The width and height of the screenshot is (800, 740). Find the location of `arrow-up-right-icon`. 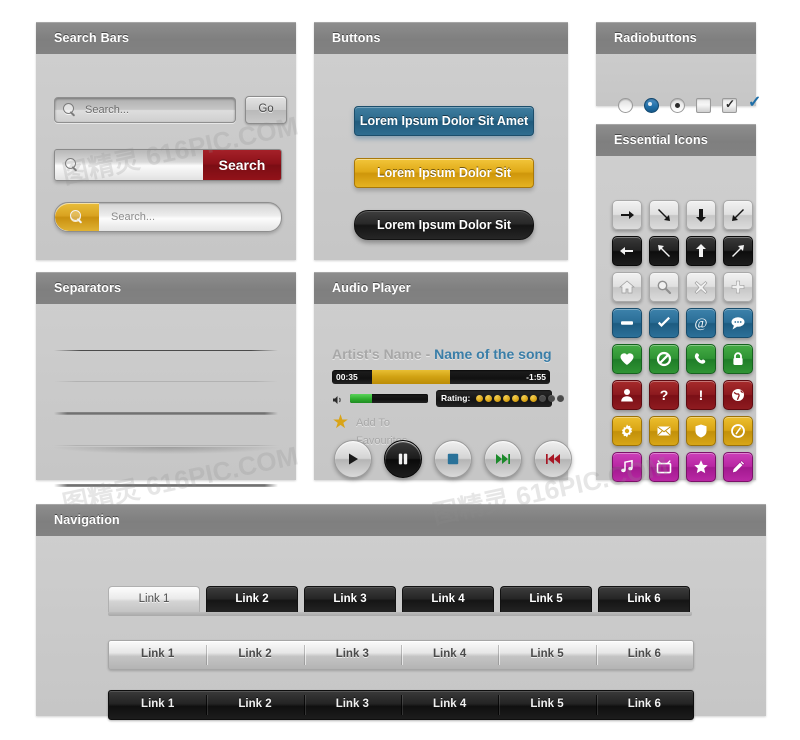

arrow-up-right-icon is located at coordinates (738, 251).